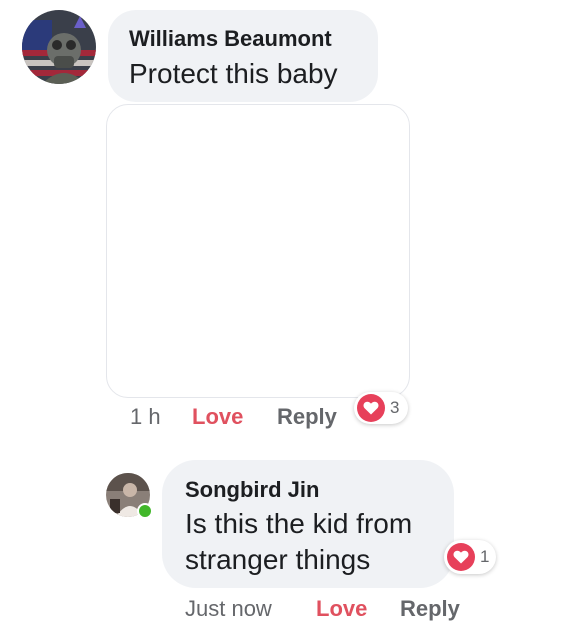  What do you see at coordinates (145, 511) in the screenshot?
I see `online-status-indicator` at bounding box center [145, 511].